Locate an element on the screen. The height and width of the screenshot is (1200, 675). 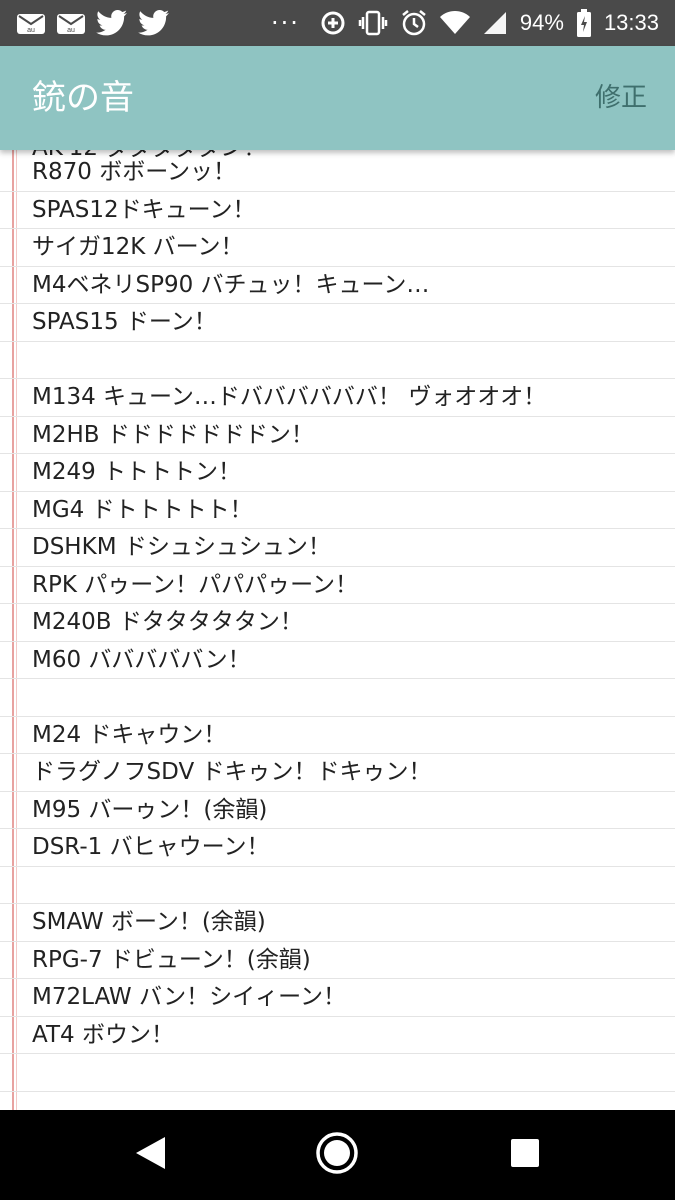
alarm-icon is located at coordinates (414, 23).